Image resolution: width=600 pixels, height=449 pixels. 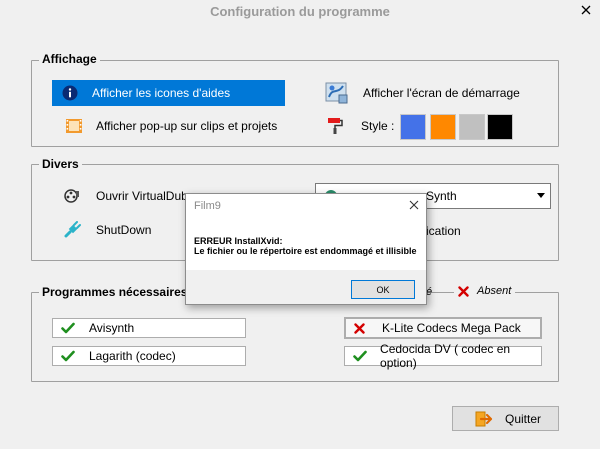 What do you see at coordinates (441, 196) in the screenshot?
I see `encoder-select-value: Synth` at bounding box center [441, 196].